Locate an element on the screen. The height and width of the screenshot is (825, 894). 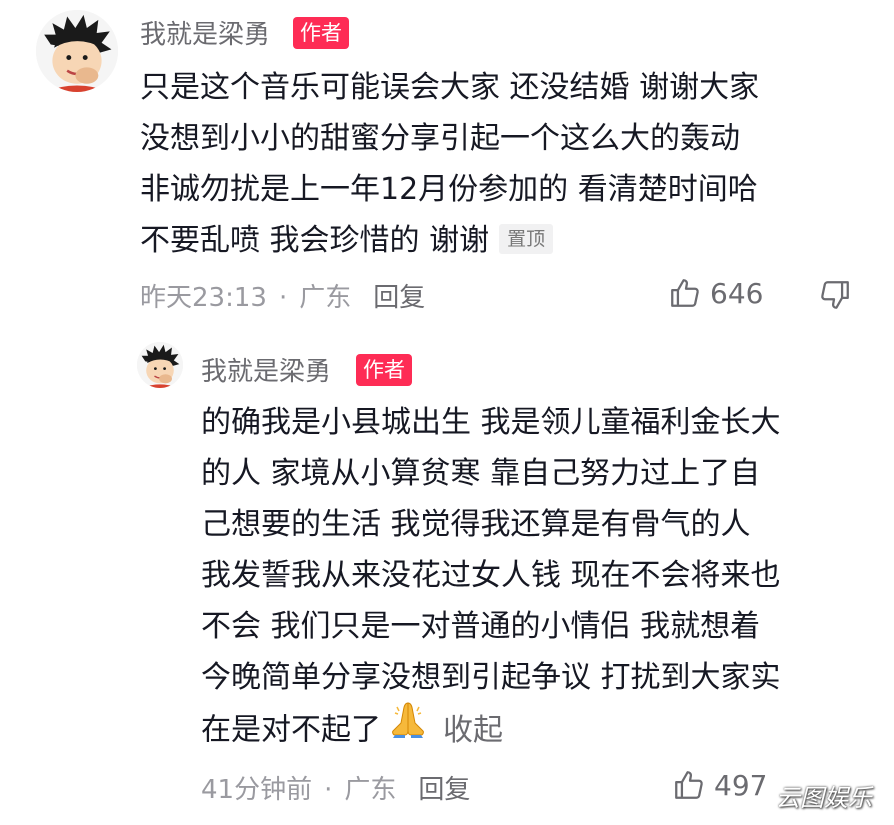
comment-line: 非诚勿扰是上一年12月份参加的 看清楚时间哈 is located at coordinates (449, 189).